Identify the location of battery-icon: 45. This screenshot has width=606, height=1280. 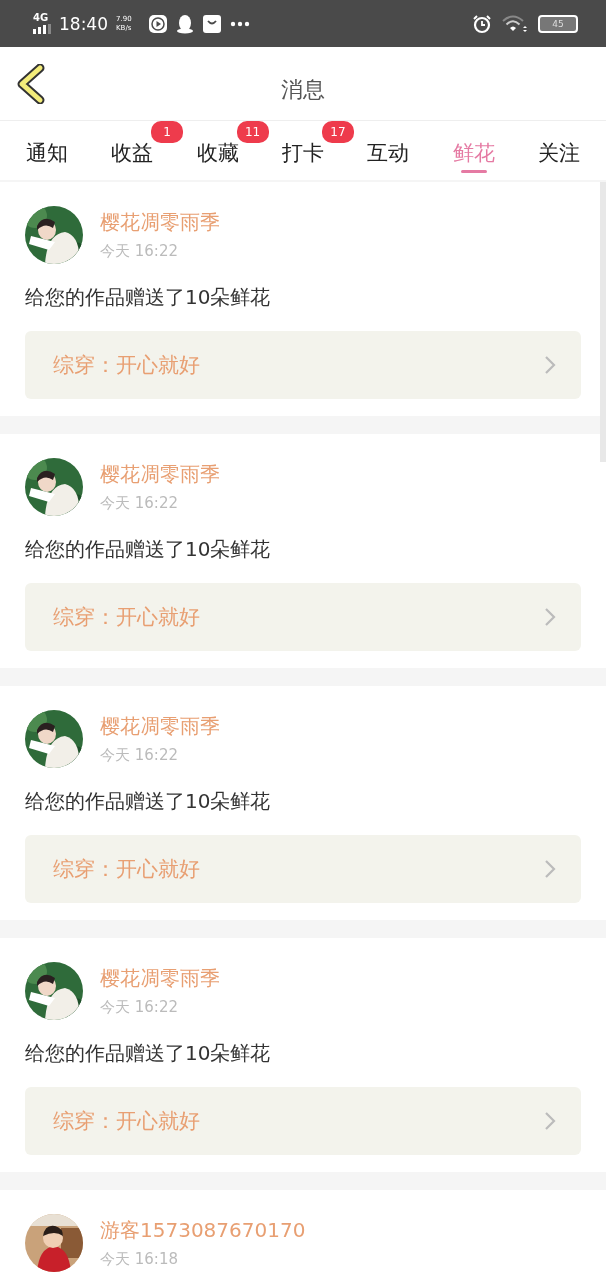
(558, 23).